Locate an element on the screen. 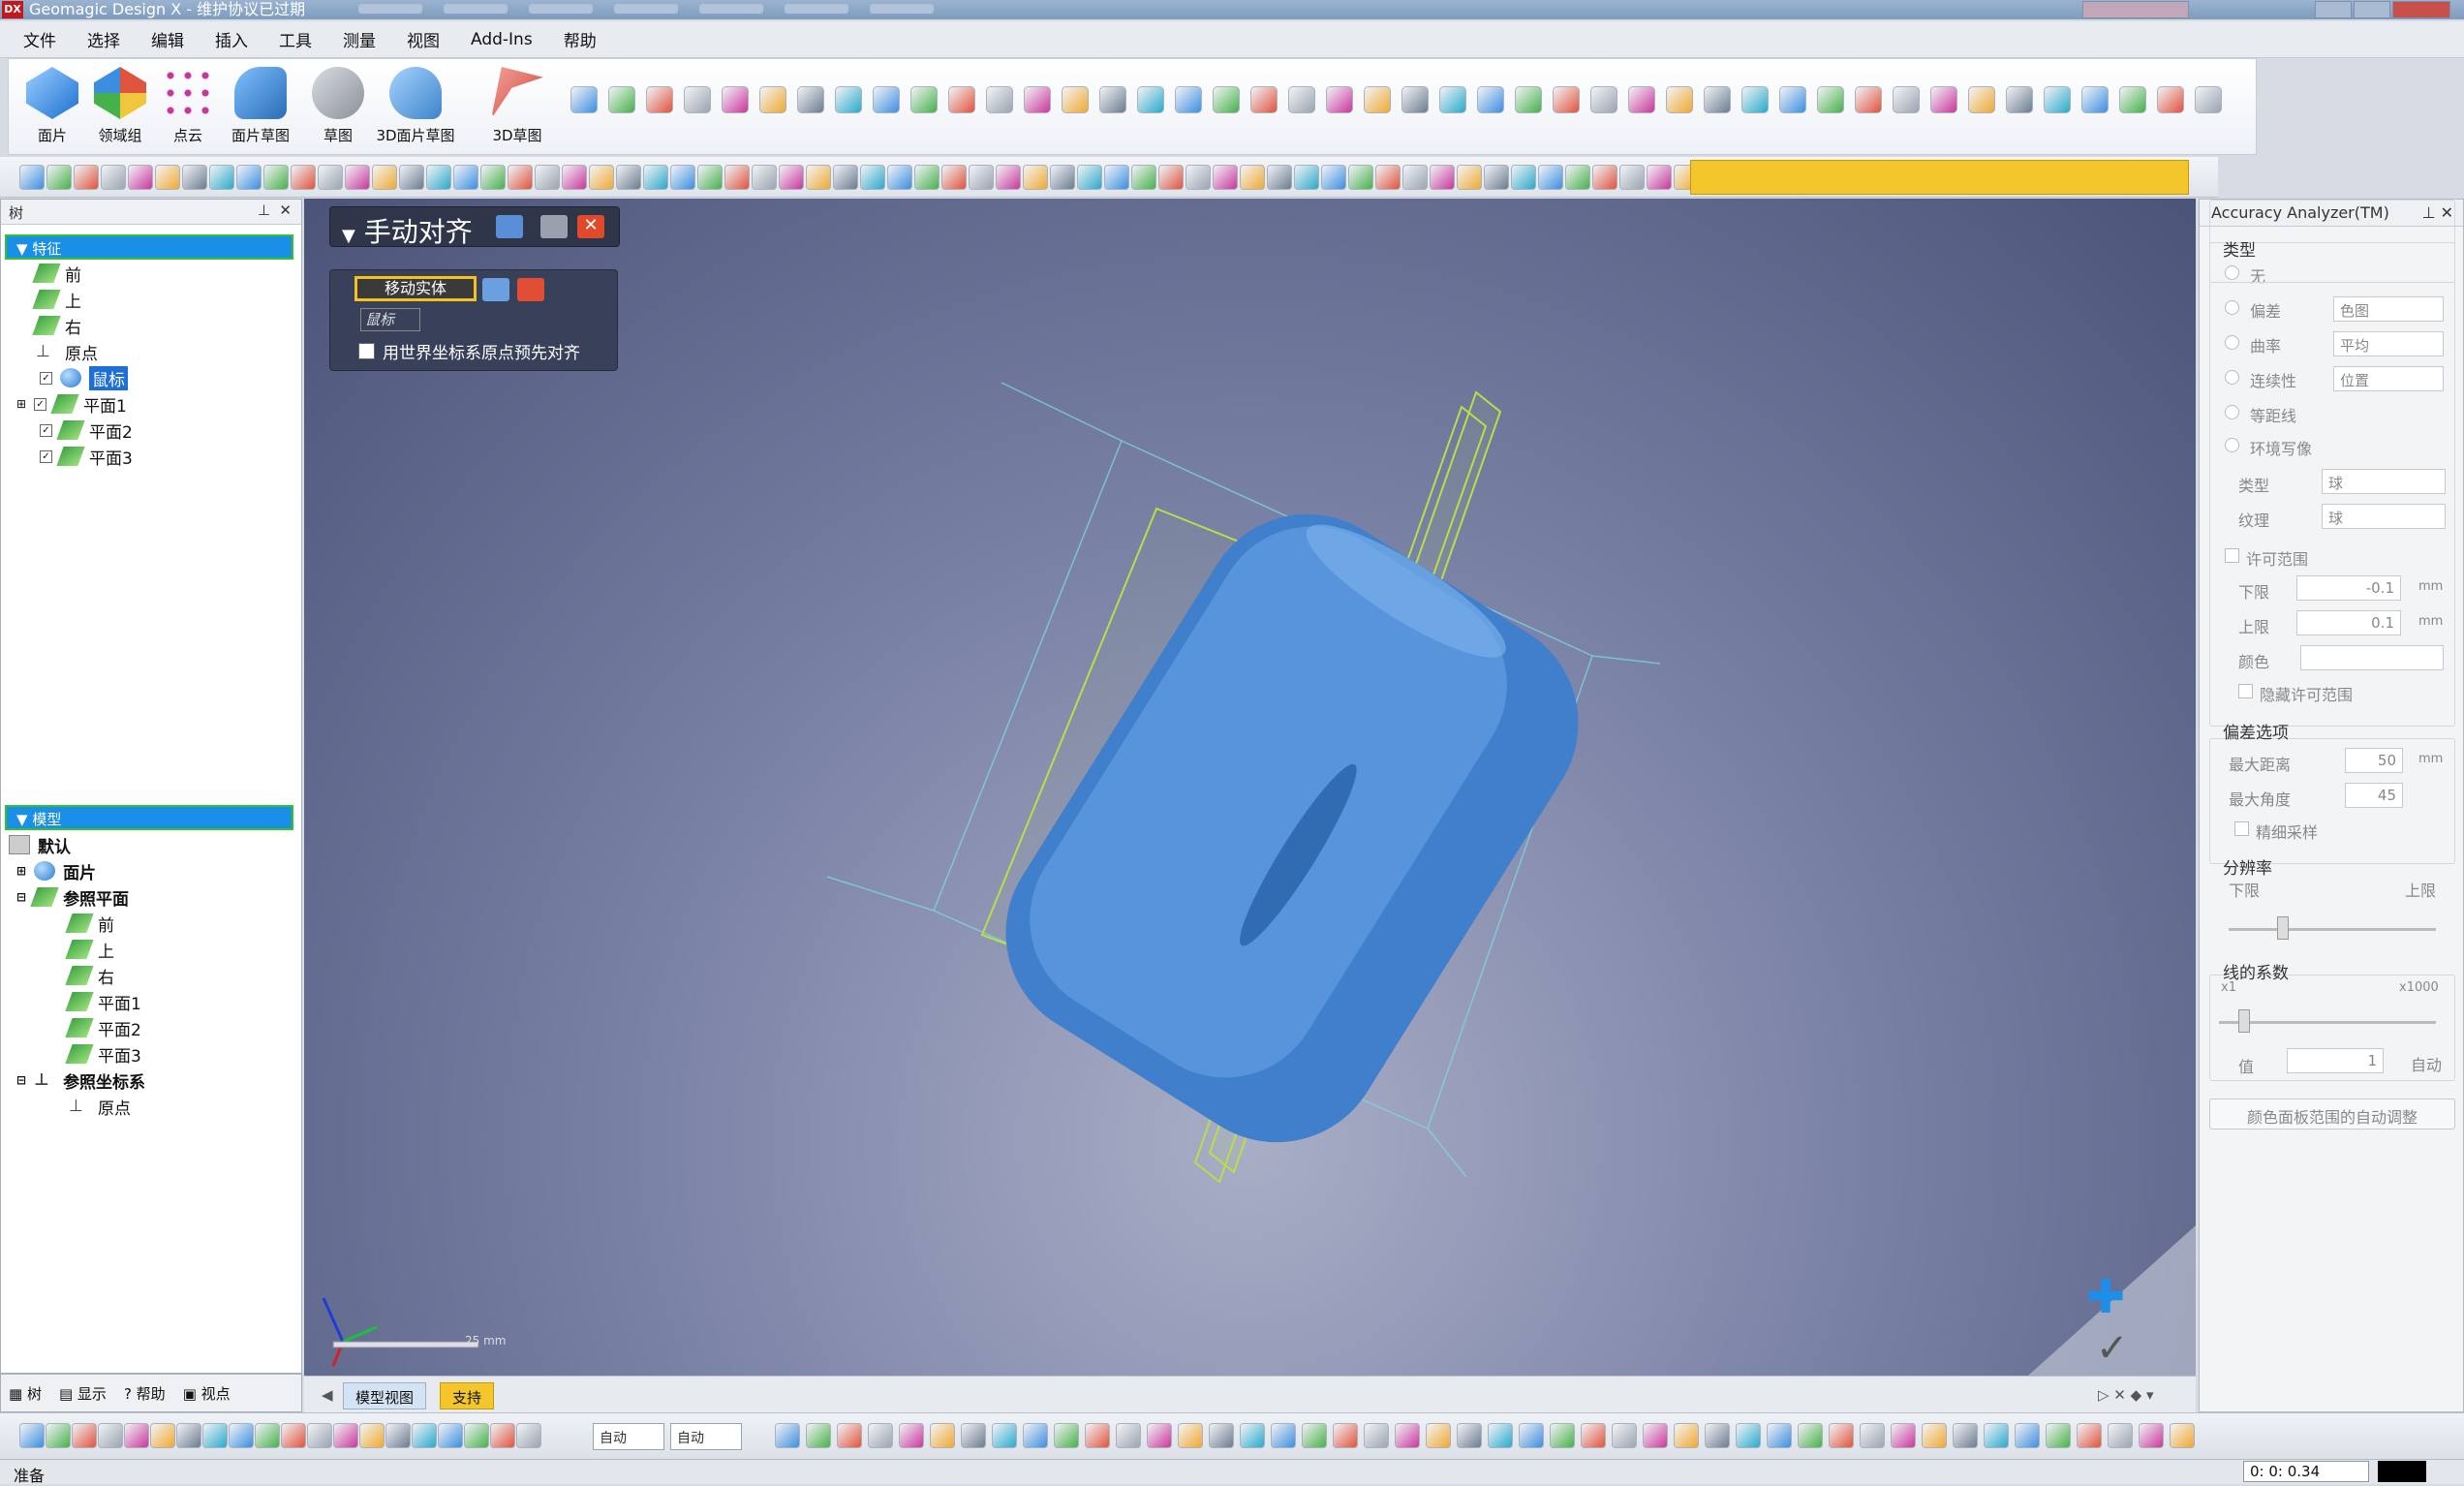 This screenshot has height=1486, width=2464. radio-env-map is located at coordinates (2232, 445).